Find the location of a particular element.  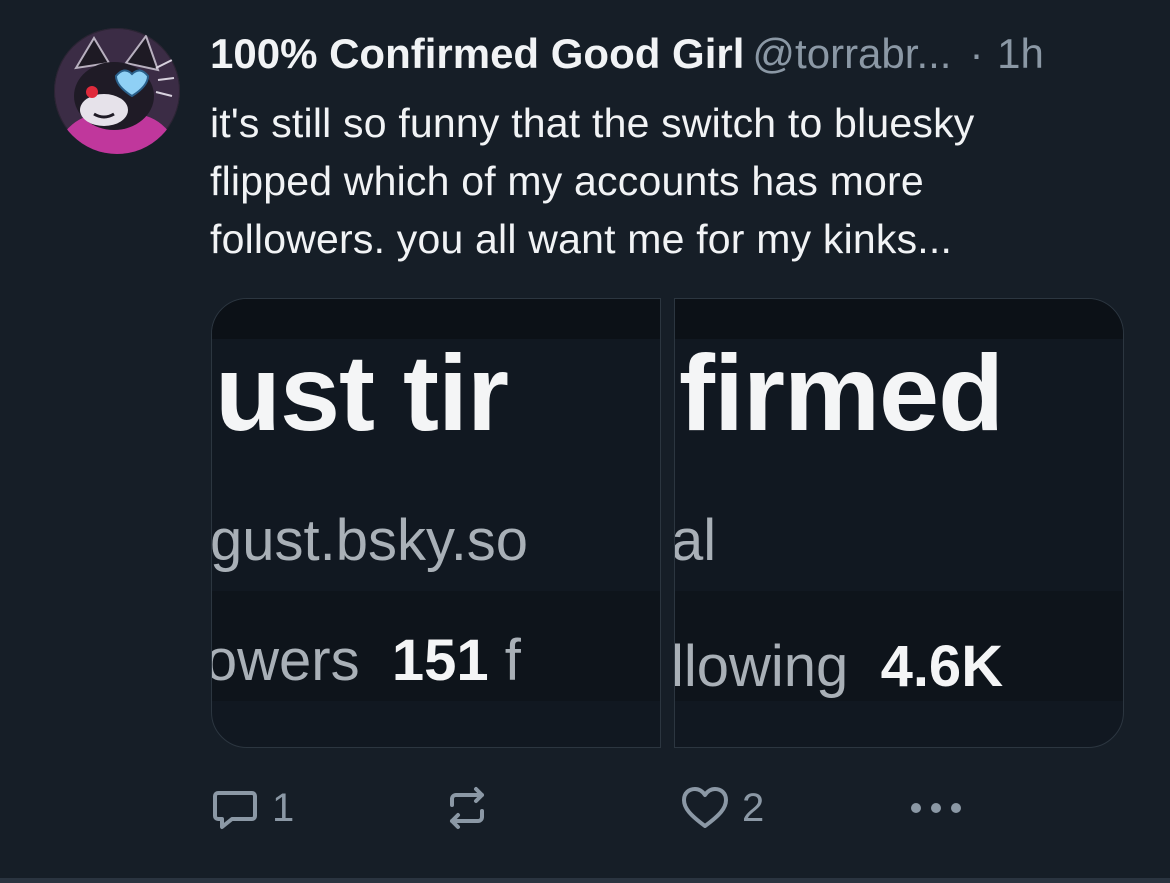

post-header: 100% Confirmed Good Girl @torrabr... · 1h is located at coordinates (675, 54).